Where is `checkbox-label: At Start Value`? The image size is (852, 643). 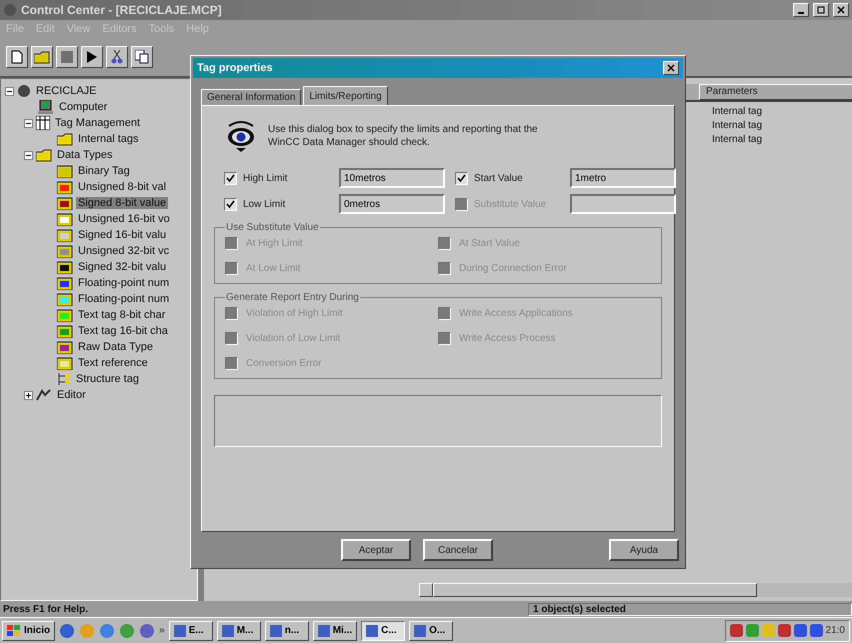 checkbox-label: At Start Value is located at coordinates (489, 243).